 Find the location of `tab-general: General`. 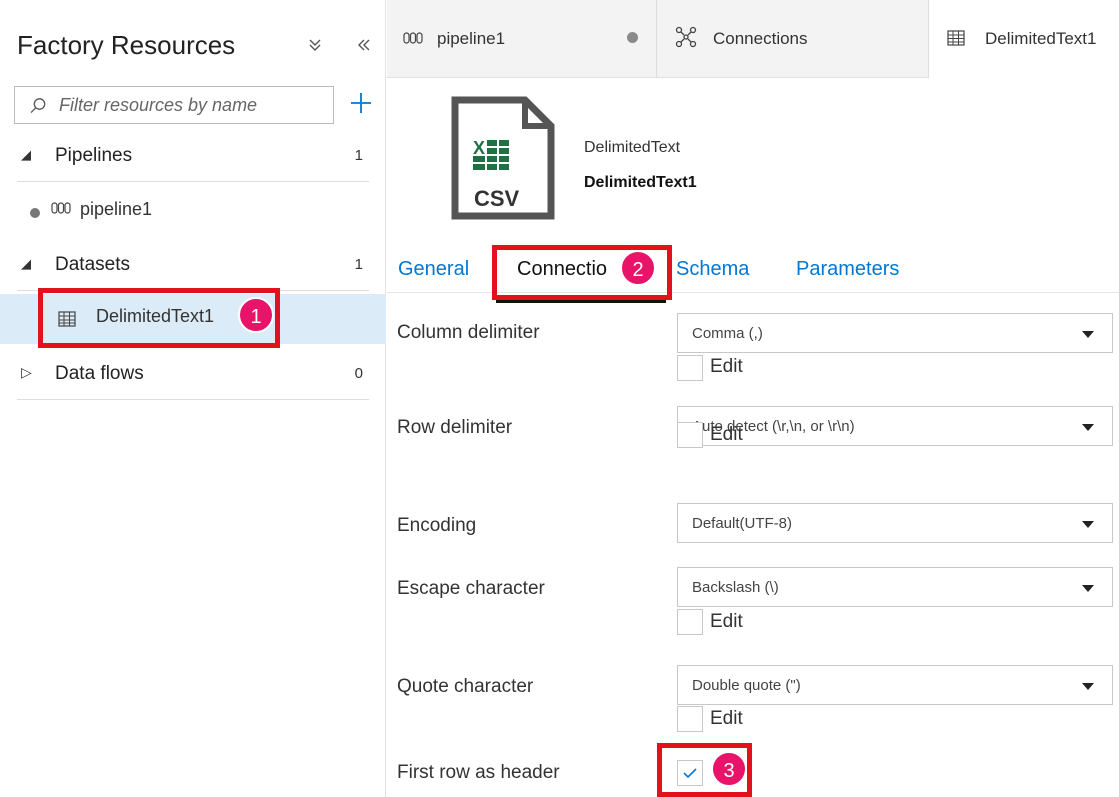

tab-general: General is located at coordinates (433, 269).